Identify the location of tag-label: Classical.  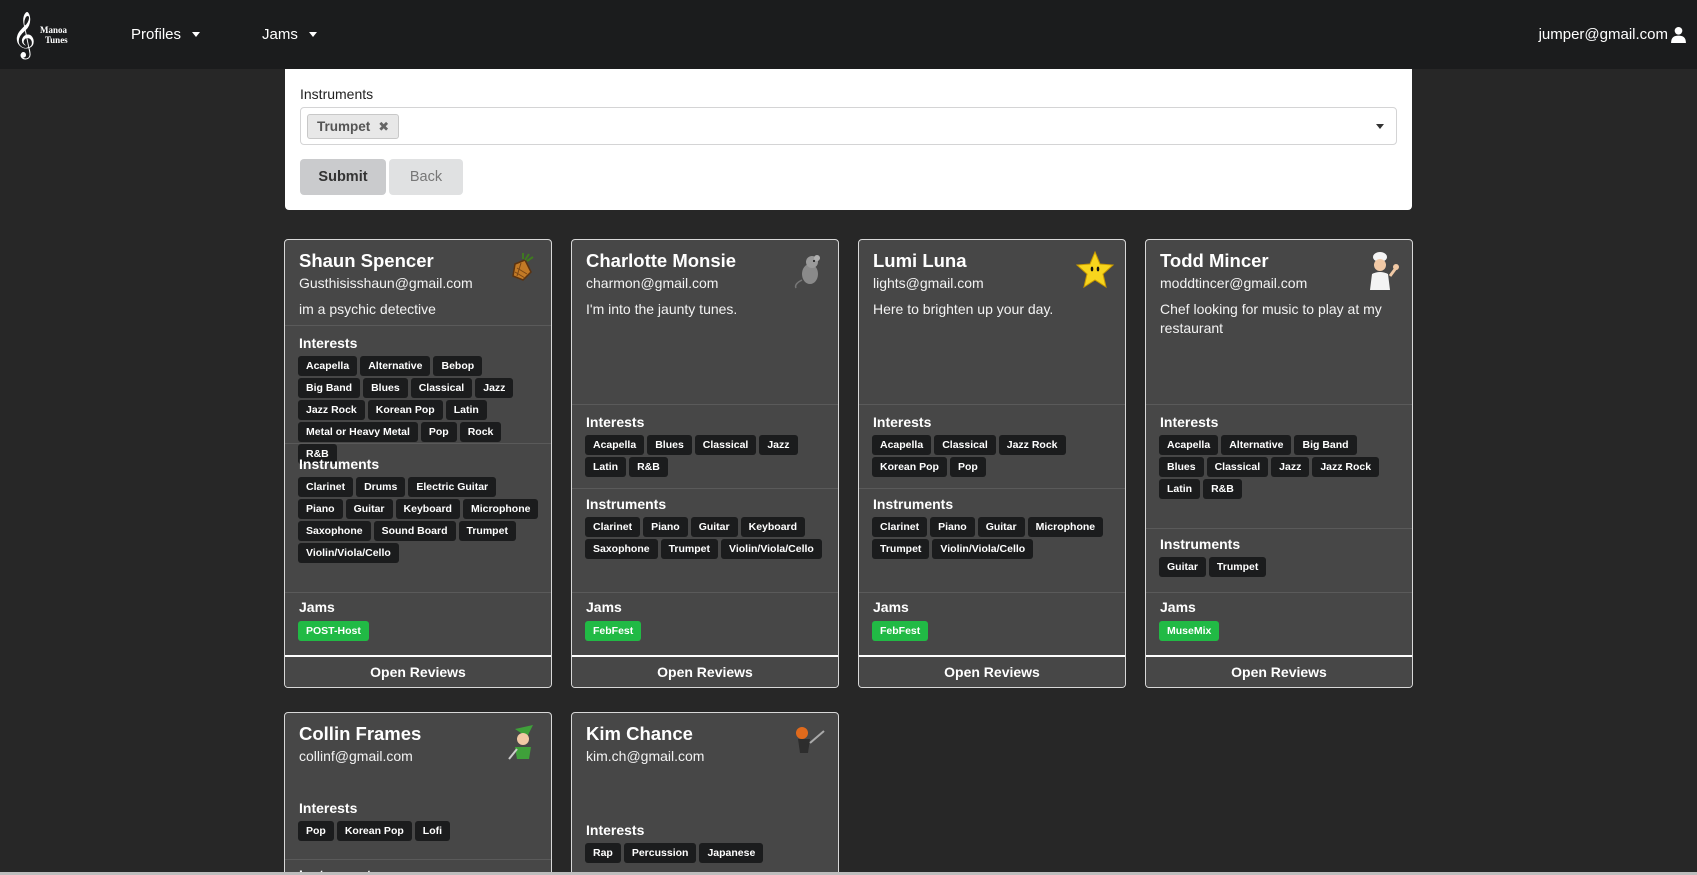
(1237, 467).